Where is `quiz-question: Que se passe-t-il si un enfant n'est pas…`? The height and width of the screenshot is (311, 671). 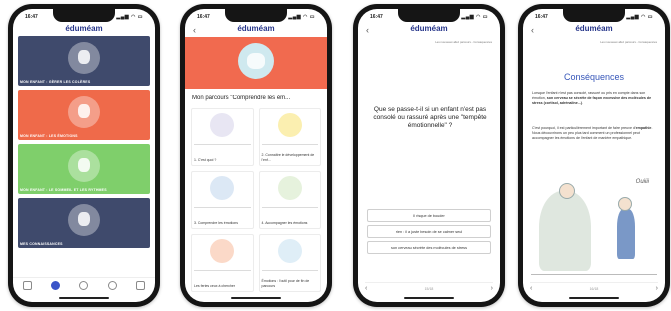
quiz-question: Que se passe-t-il si un enfant n'est pas… is located at coordinates (430, 117).